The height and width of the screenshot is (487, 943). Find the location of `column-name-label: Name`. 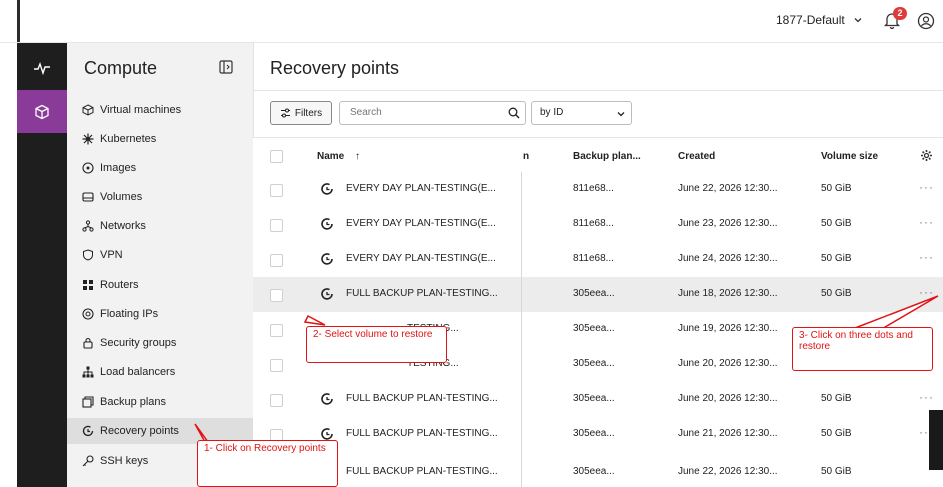

column-name-label: Name is located at coordinates (331, 156).